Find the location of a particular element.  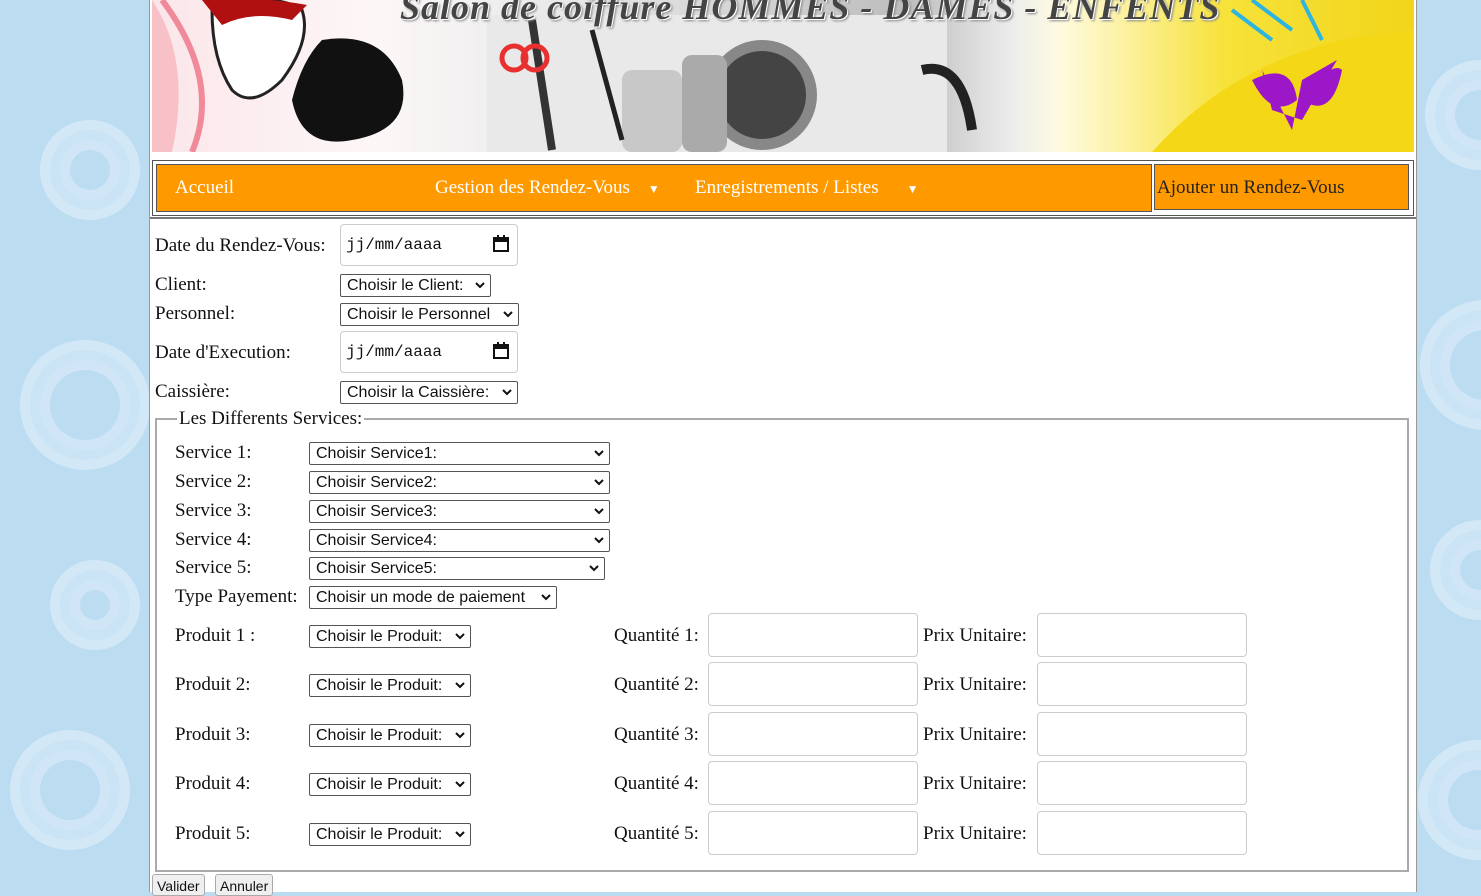

product-4-select-value: Choisir le Produit: is located at coordinates (379, 784).